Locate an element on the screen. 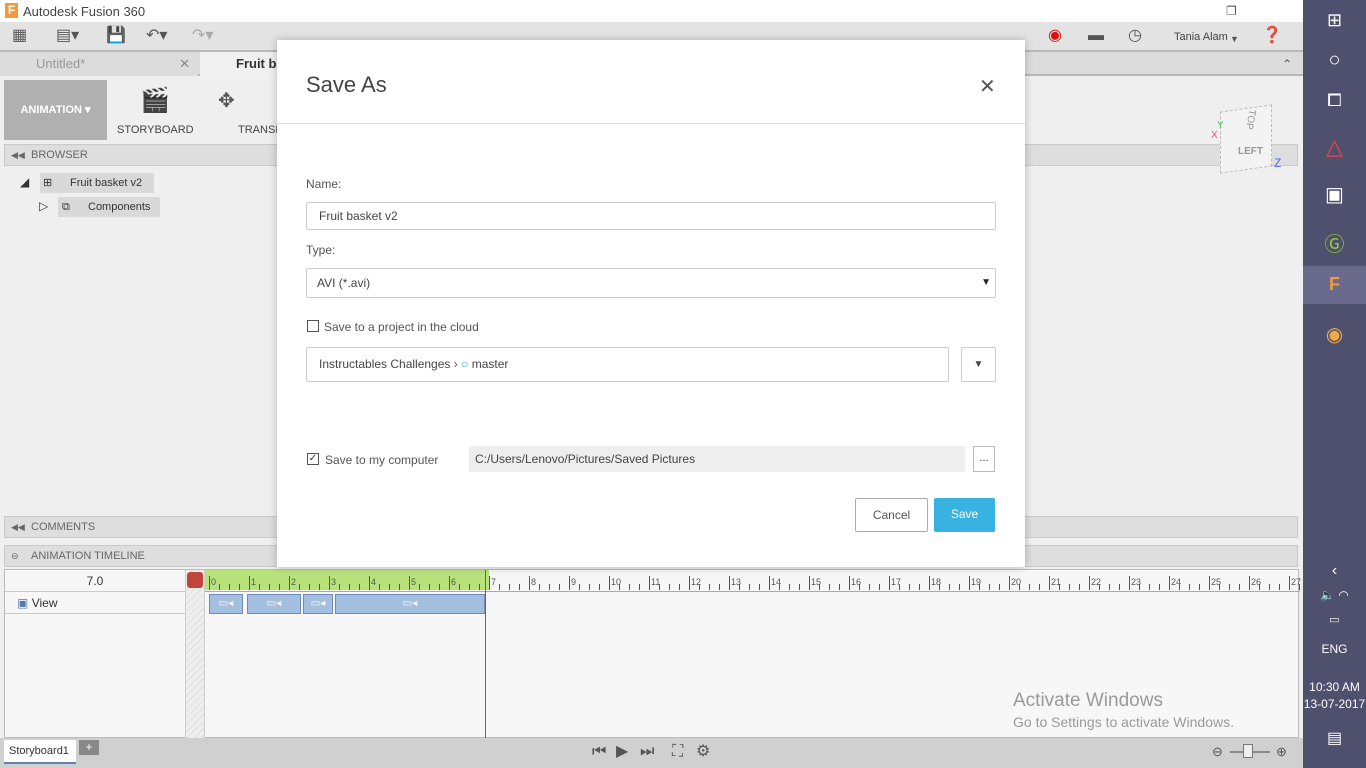  playhead is located at coordinates (485, 654).